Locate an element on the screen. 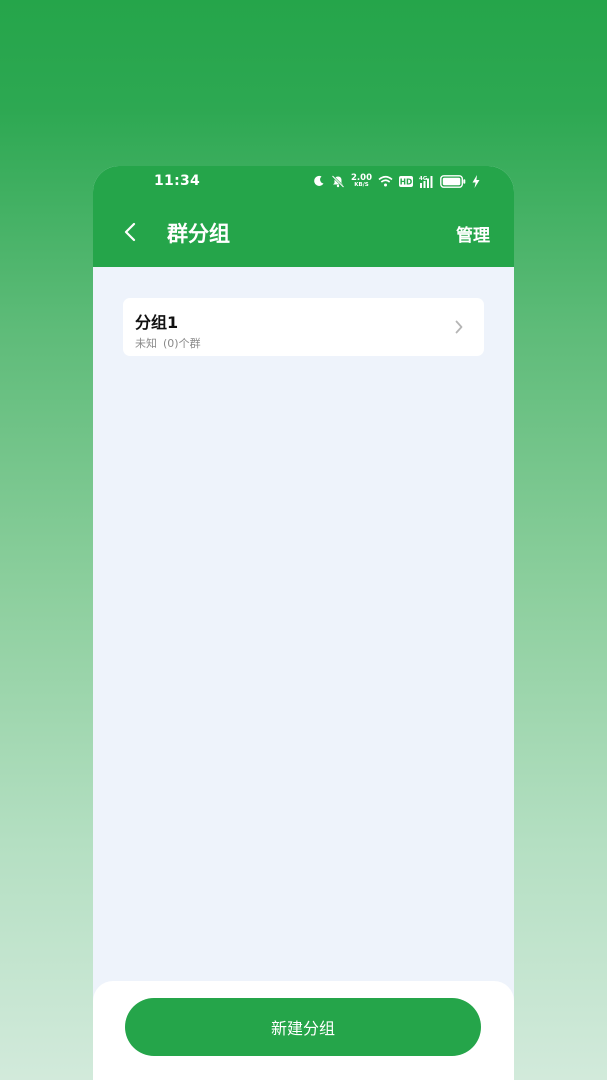 This screenshot has width=607, height=1080. new-group-button: 新建分组 is located at coordinates (303, 1027).